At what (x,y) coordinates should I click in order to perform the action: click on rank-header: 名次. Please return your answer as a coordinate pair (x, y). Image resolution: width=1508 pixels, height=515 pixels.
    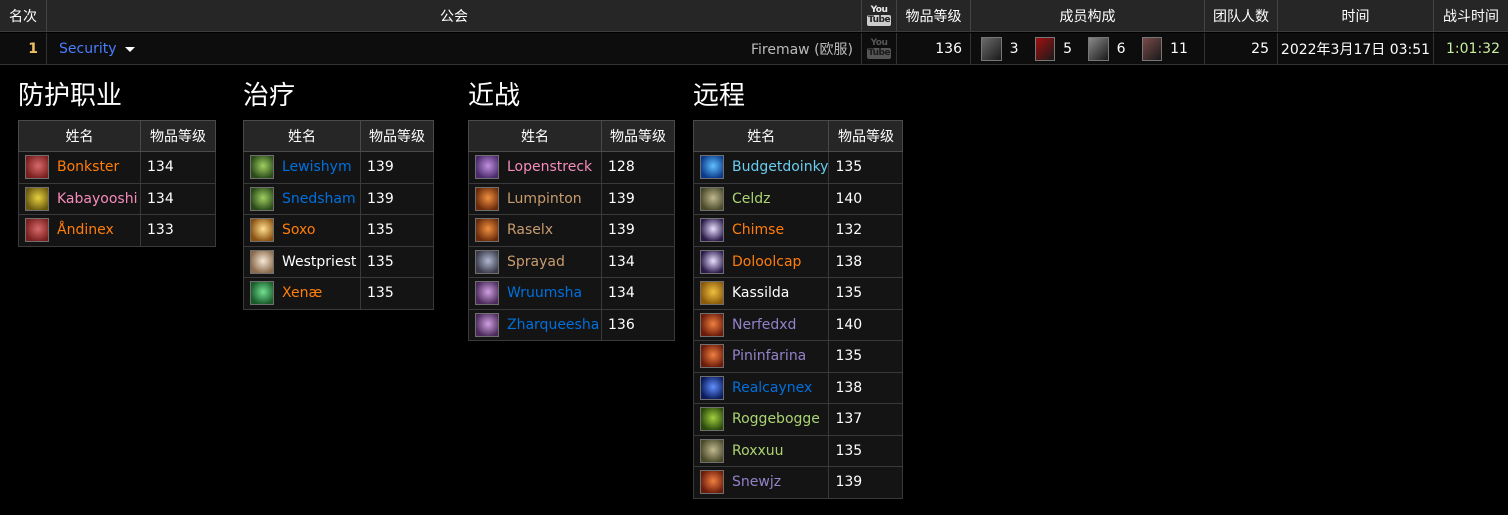
    Looking at the image, I should click on (23, 15).